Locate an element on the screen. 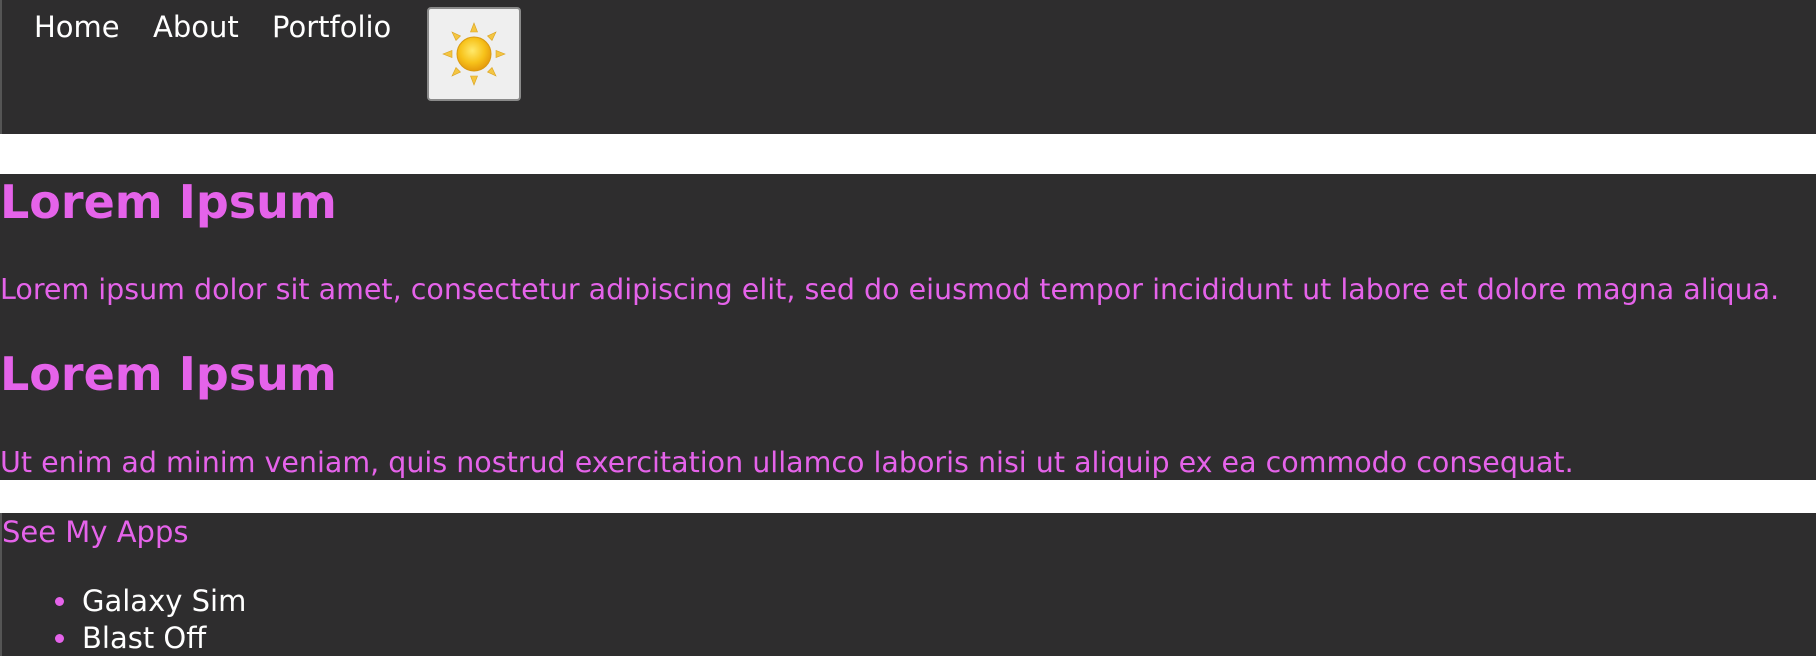 This screenshot has height=657, width=1816. nav-link-home: Home is located at coordinates (77, 27).